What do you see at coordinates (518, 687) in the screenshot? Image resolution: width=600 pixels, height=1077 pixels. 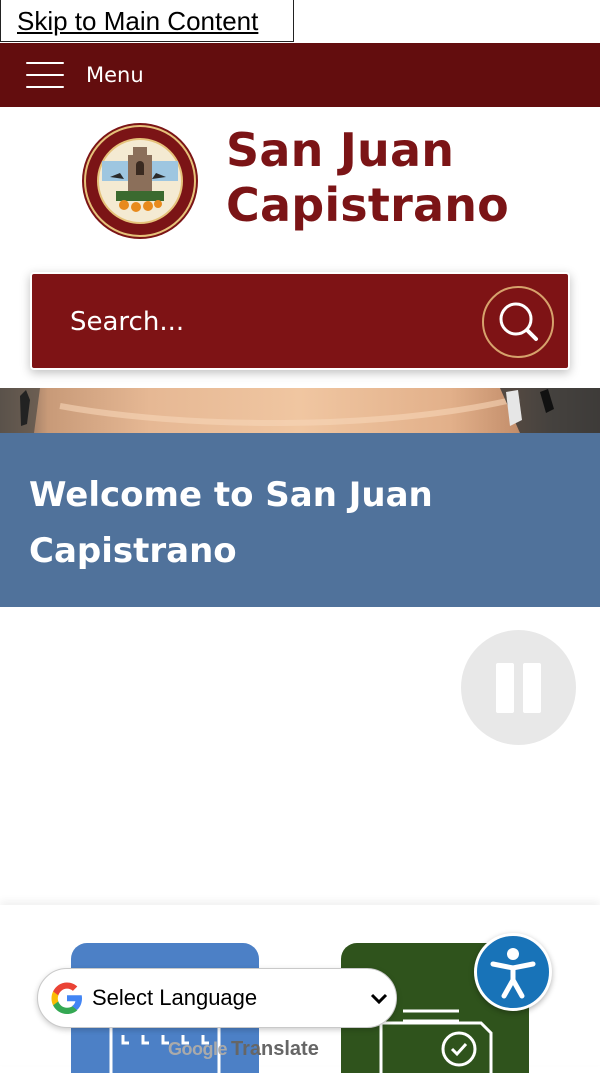 I see `slideshow-pause-button` at bounding box center [518, 687].